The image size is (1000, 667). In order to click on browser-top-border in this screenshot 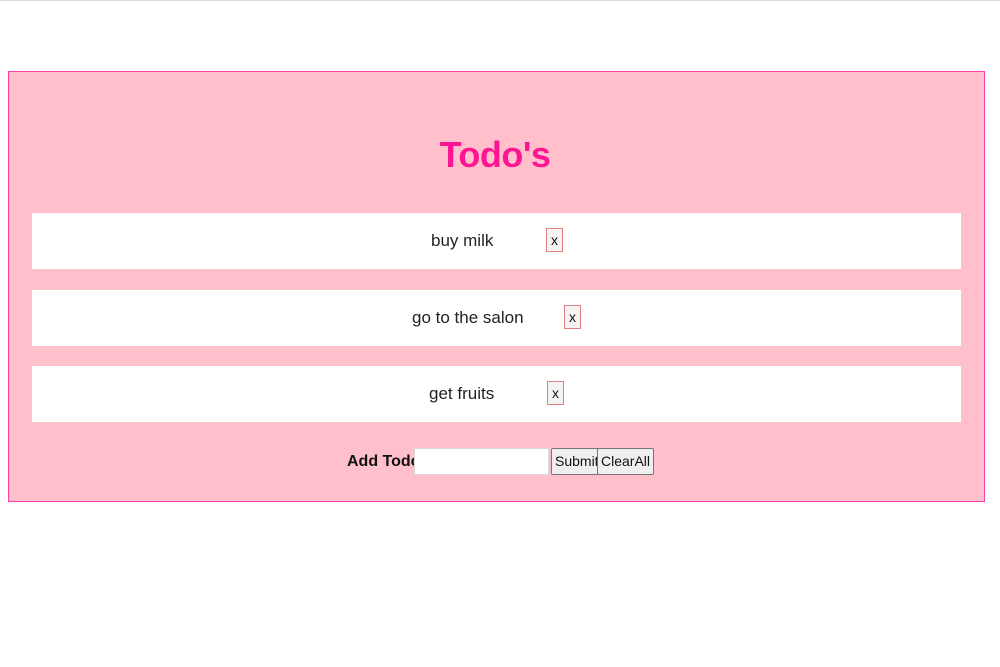, I will do `click(500, 0)`.